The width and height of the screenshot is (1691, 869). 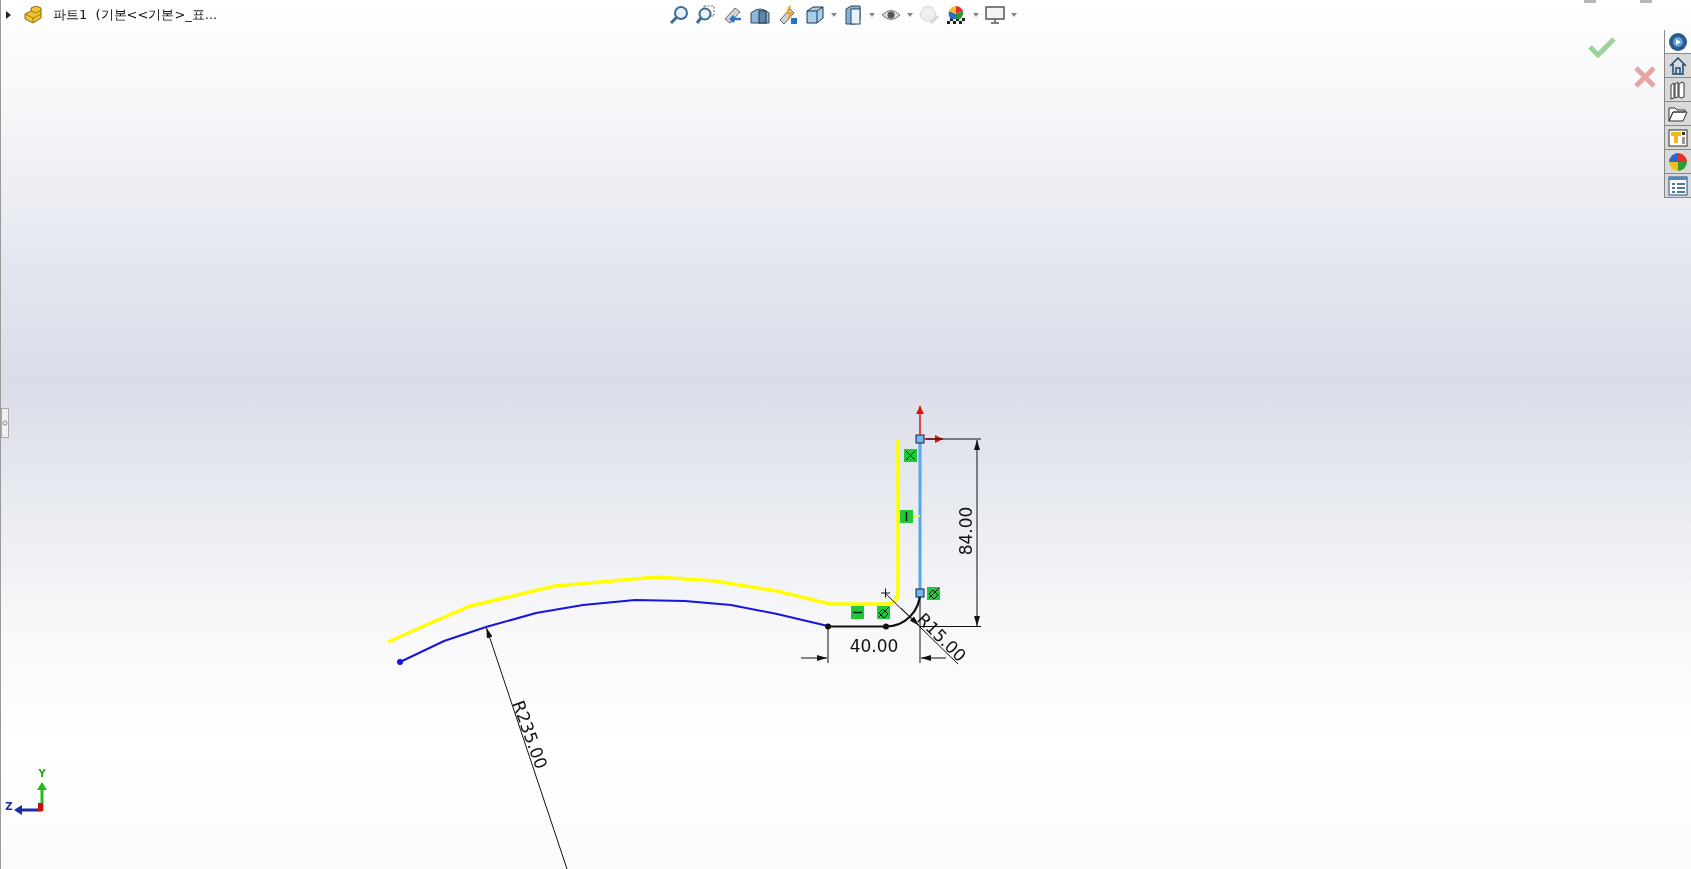 What do you see at coordinates (9, 806) in the screenshot?
I see `axis-label: Z` at bounding box center [9, 806].